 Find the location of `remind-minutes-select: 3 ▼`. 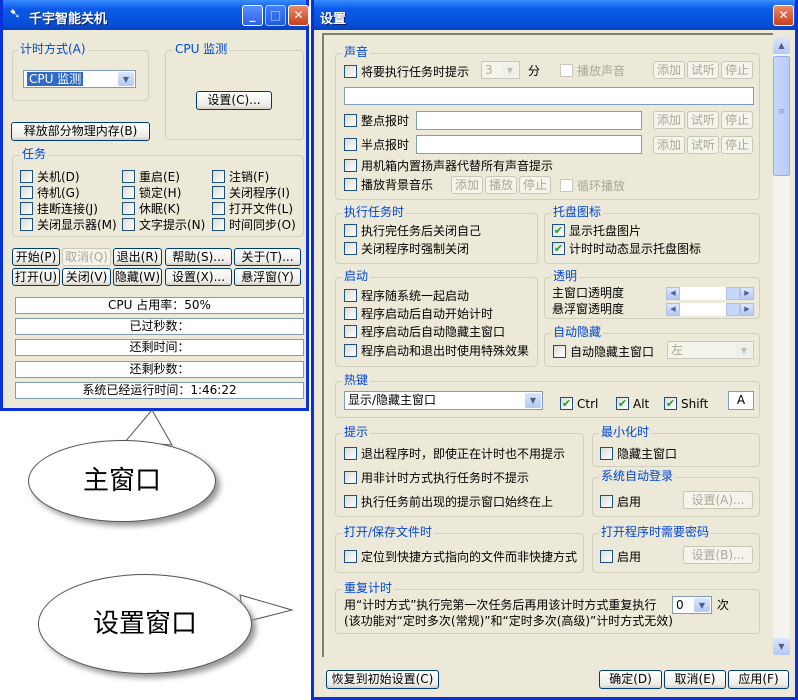

remind-minutes-select: 3 ▼ is located at coordinates (500, 70).